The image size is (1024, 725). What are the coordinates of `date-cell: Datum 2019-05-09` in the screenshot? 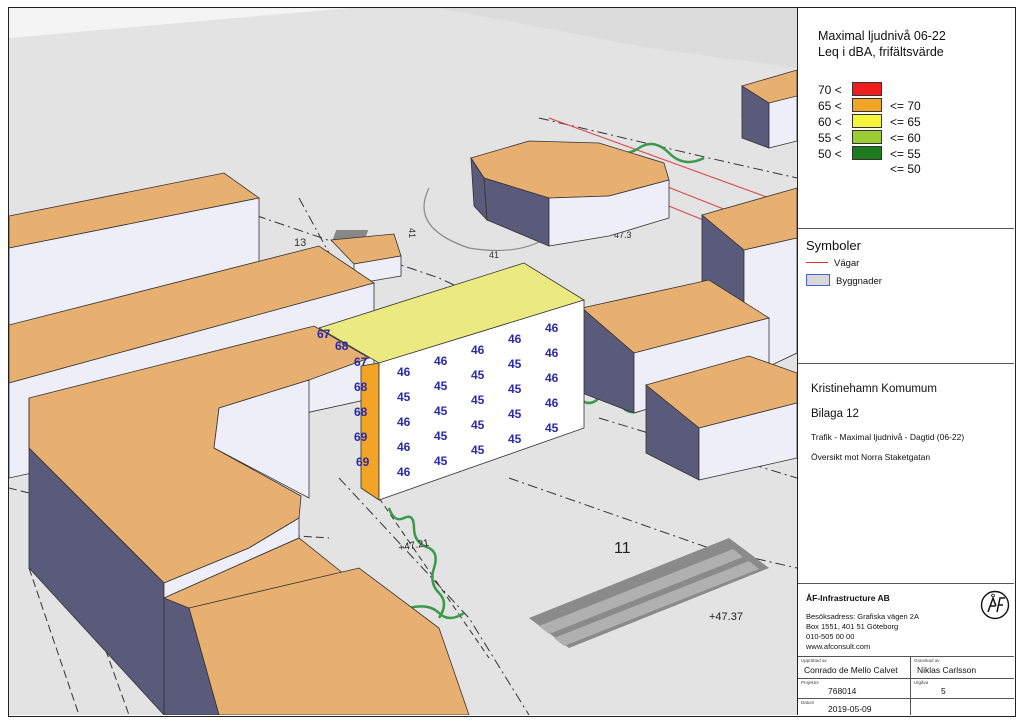 It's located at (854, 707).